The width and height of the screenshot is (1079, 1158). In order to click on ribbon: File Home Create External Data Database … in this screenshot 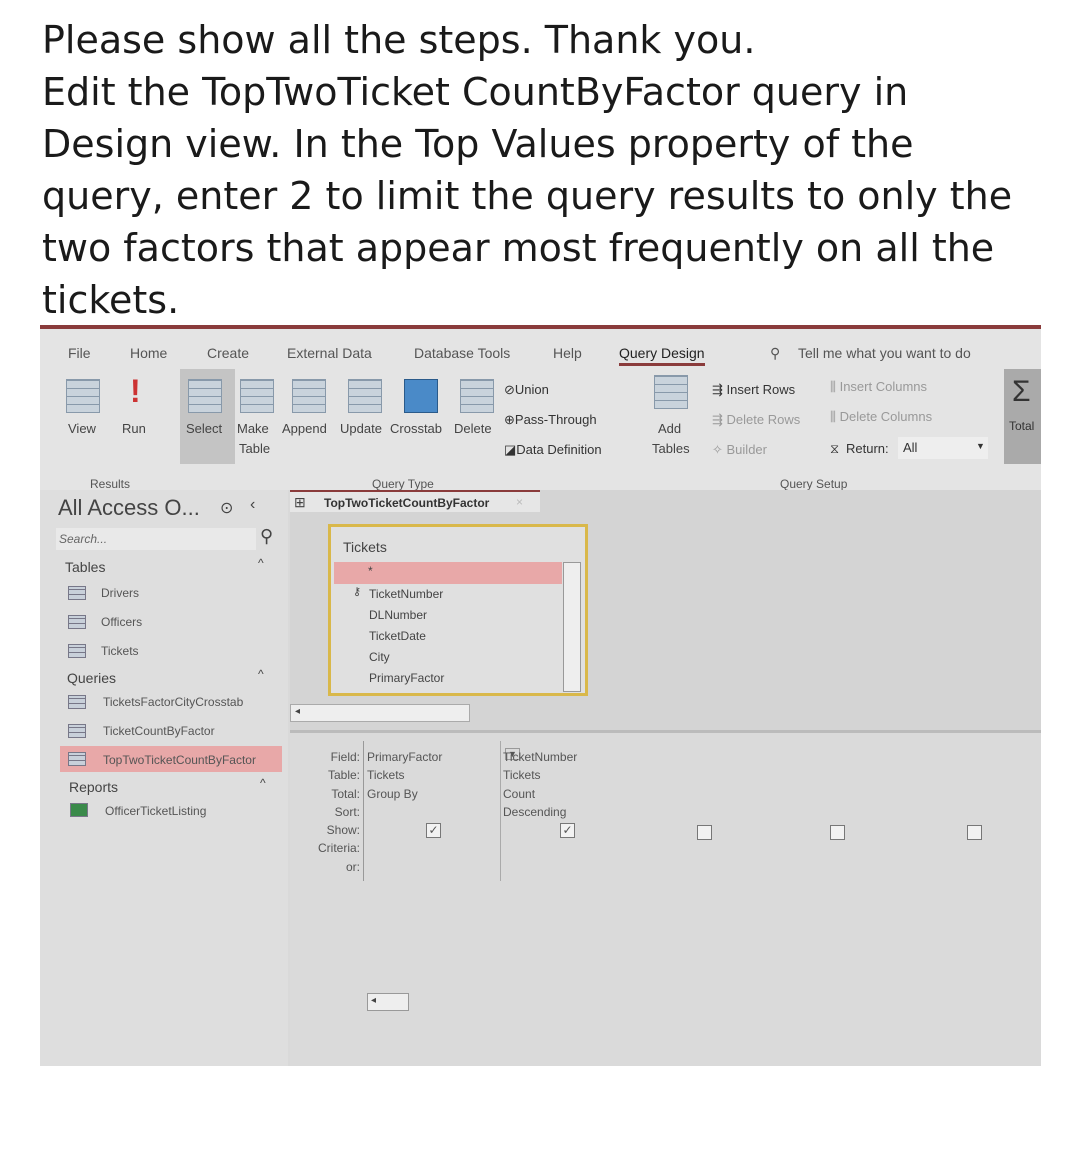, I will do `click(540, 408)`.